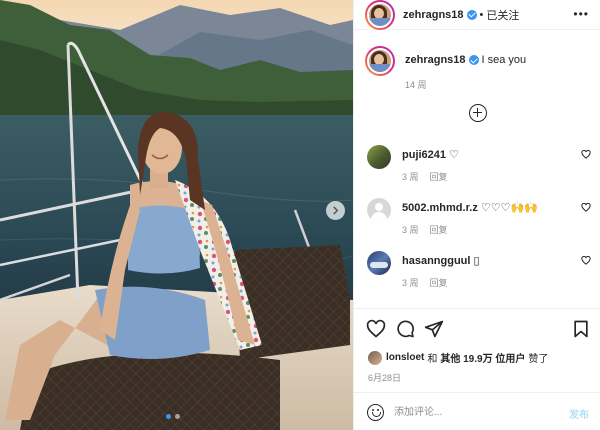 The width and height of the screenshot is (600, 430). What do you see at coordinates (435, 60) in the screenshot?
I see `caption-username: zehragns18` at bounding box center [435, 60].